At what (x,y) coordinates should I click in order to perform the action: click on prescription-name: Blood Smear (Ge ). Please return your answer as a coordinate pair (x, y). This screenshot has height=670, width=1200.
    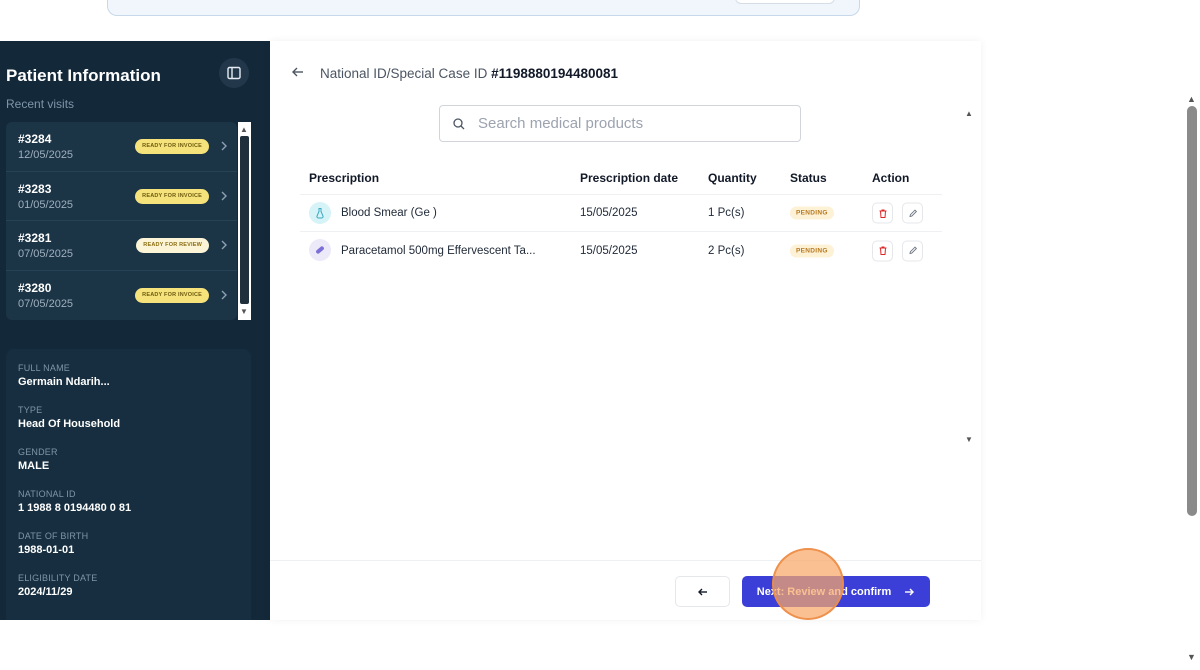
    Looking at the image, I should click on (389, 213).